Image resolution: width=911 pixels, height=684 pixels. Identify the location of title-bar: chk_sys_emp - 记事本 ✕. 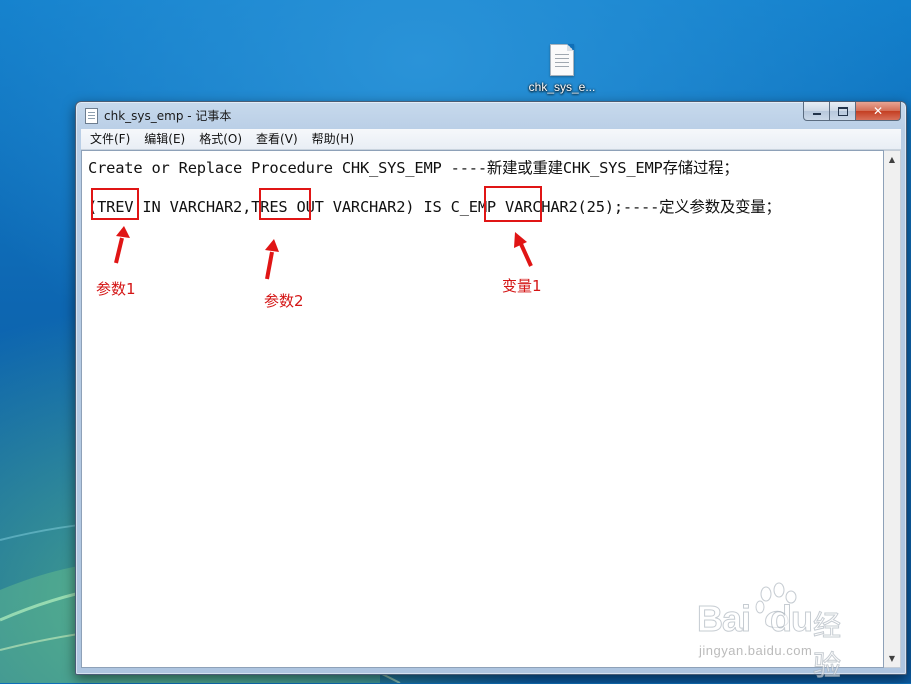
(491, 115).